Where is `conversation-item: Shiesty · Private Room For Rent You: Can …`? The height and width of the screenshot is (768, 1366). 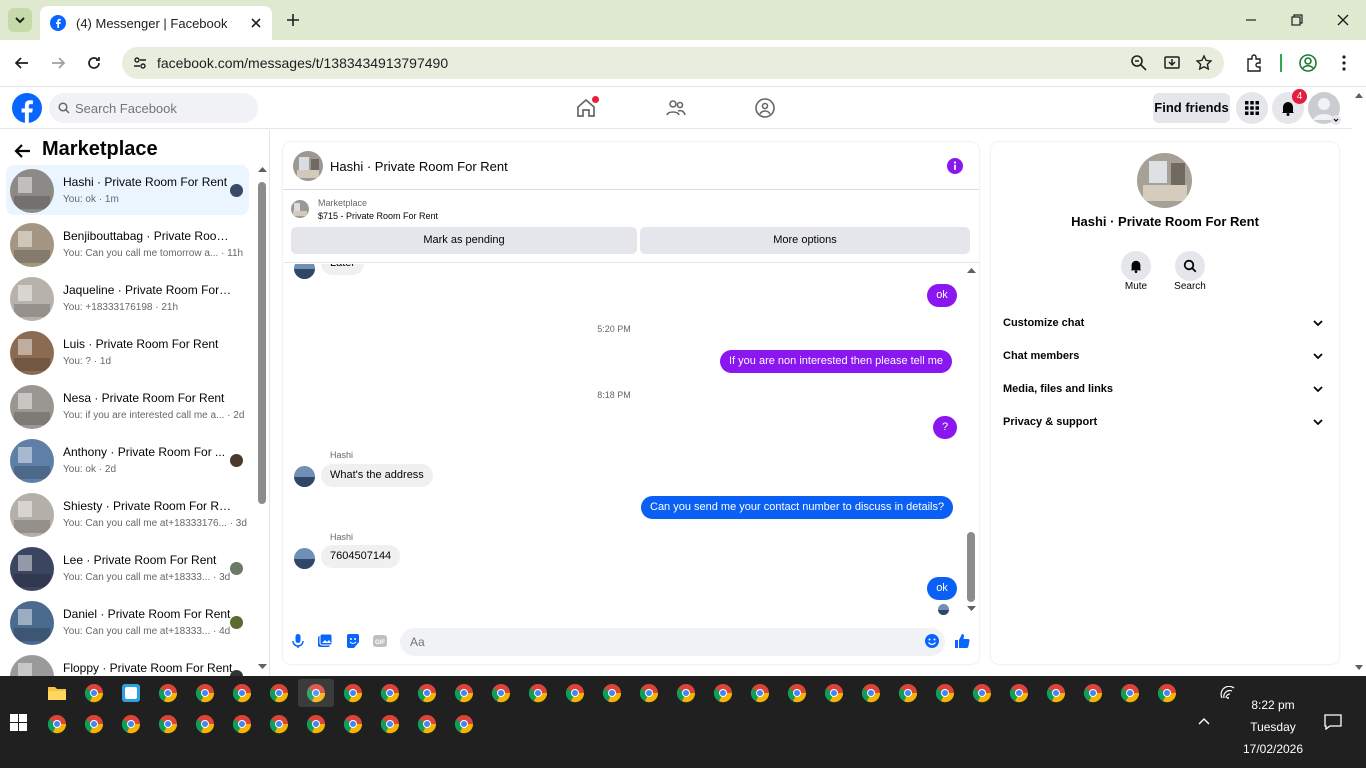 conversation-item: Shiesty · Private Room For Rent You: Can … is located at coordinates (127, 514).